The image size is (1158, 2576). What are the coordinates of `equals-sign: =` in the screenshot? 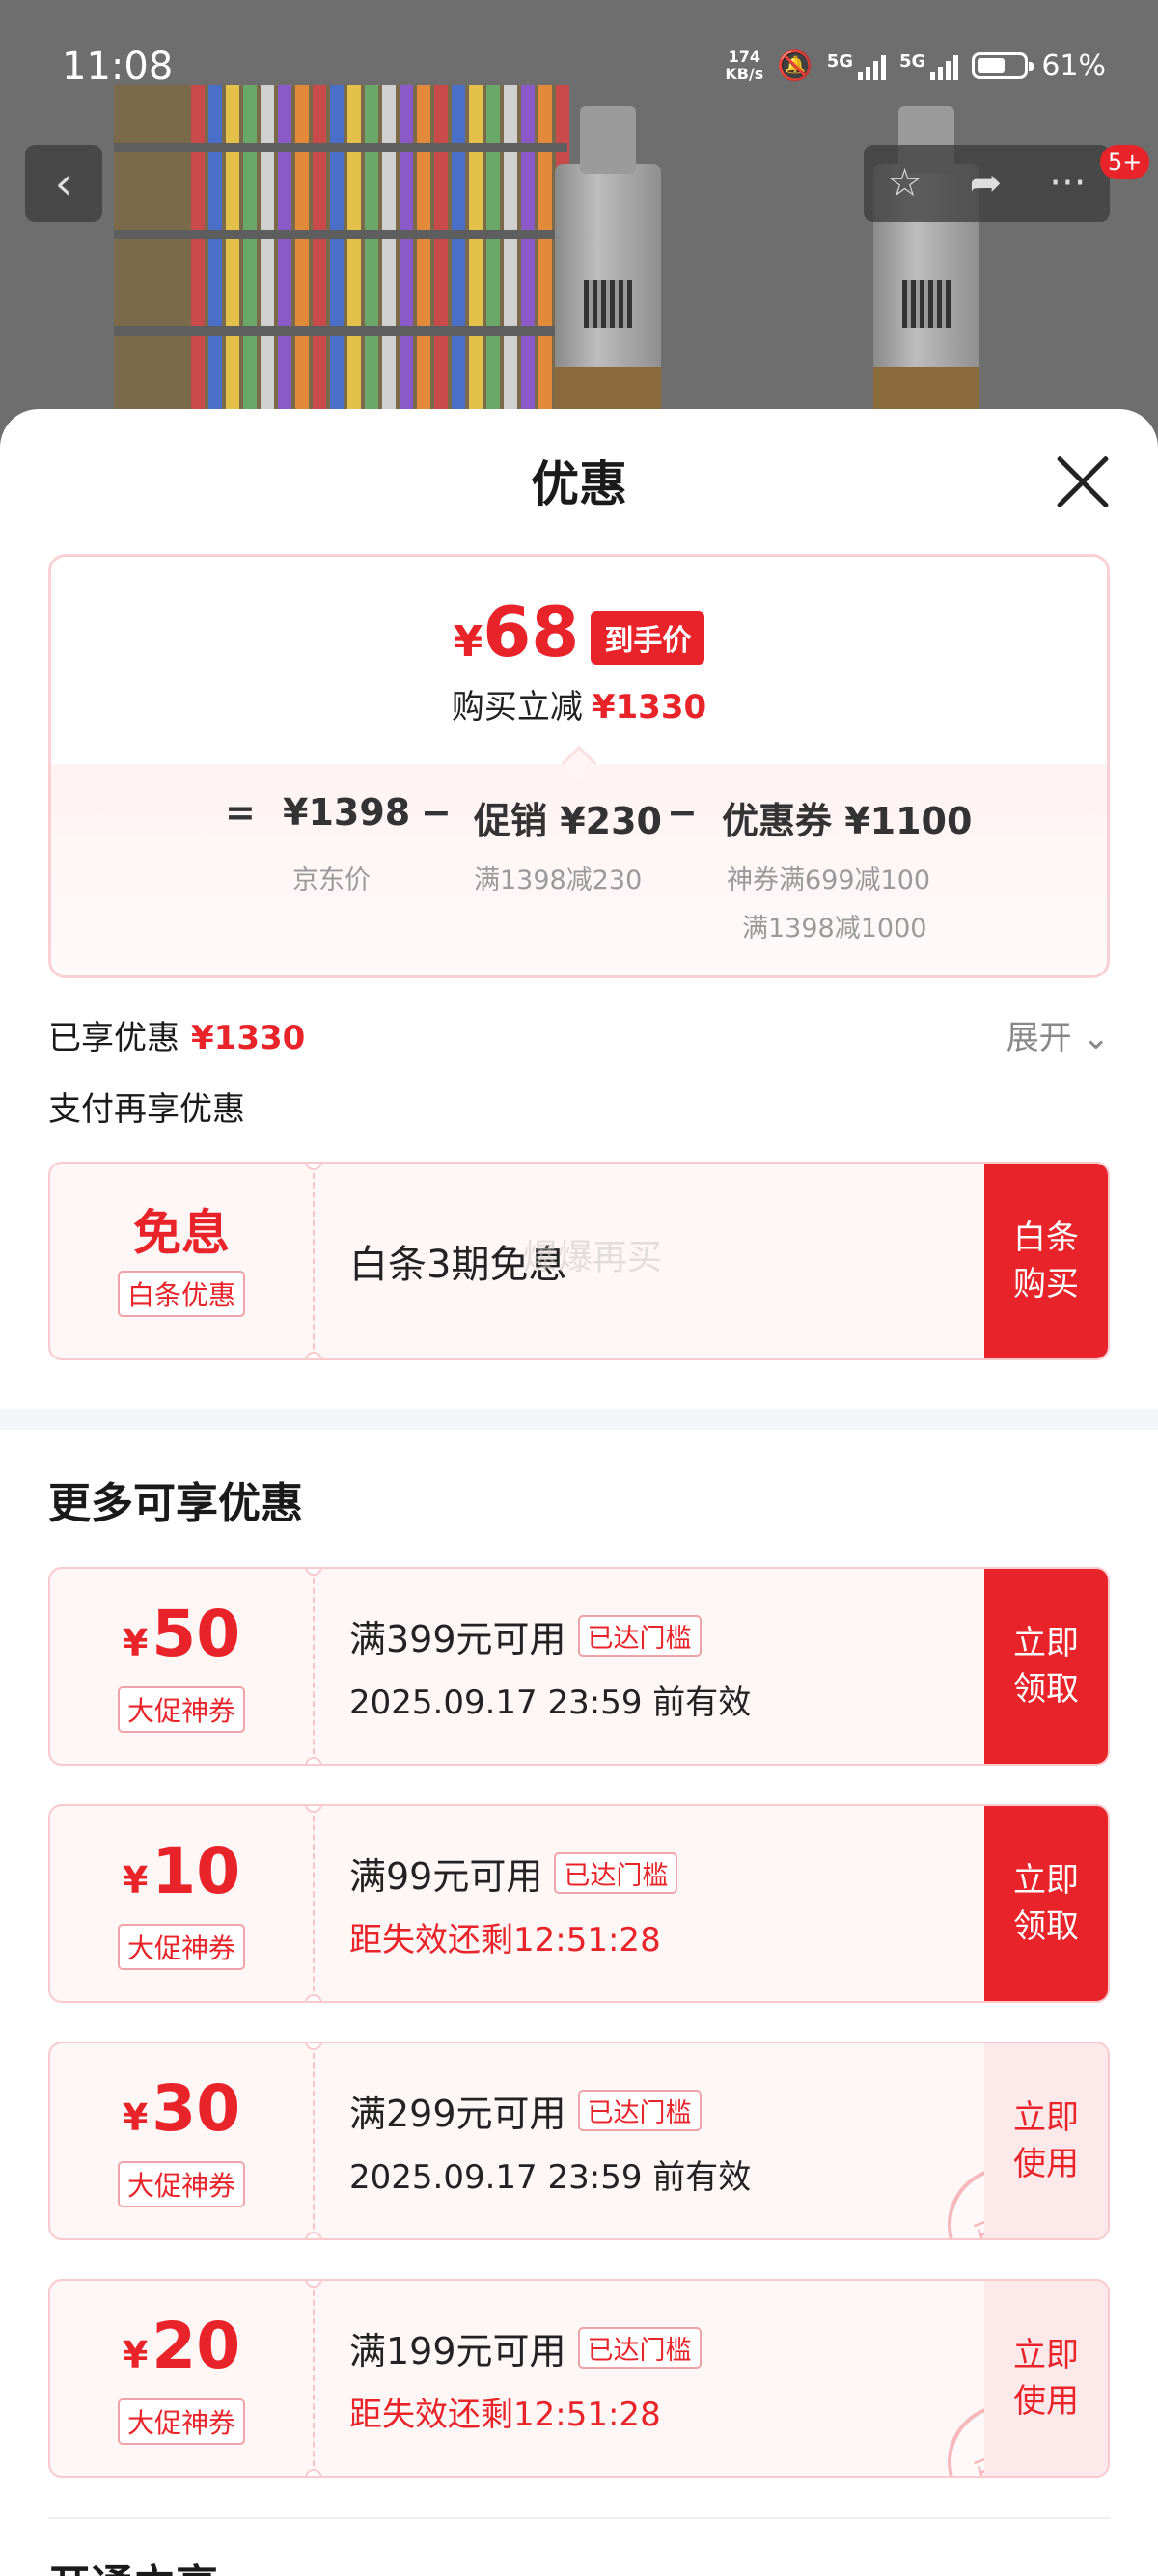 It's located at (240, 813).